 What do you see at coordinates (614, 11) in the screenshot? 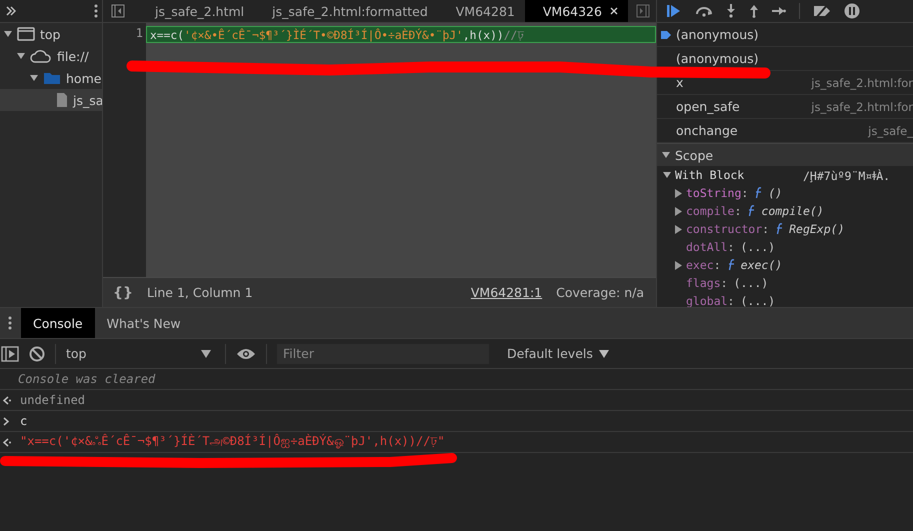
I see `close-icon` at bounding box center [614, 11].